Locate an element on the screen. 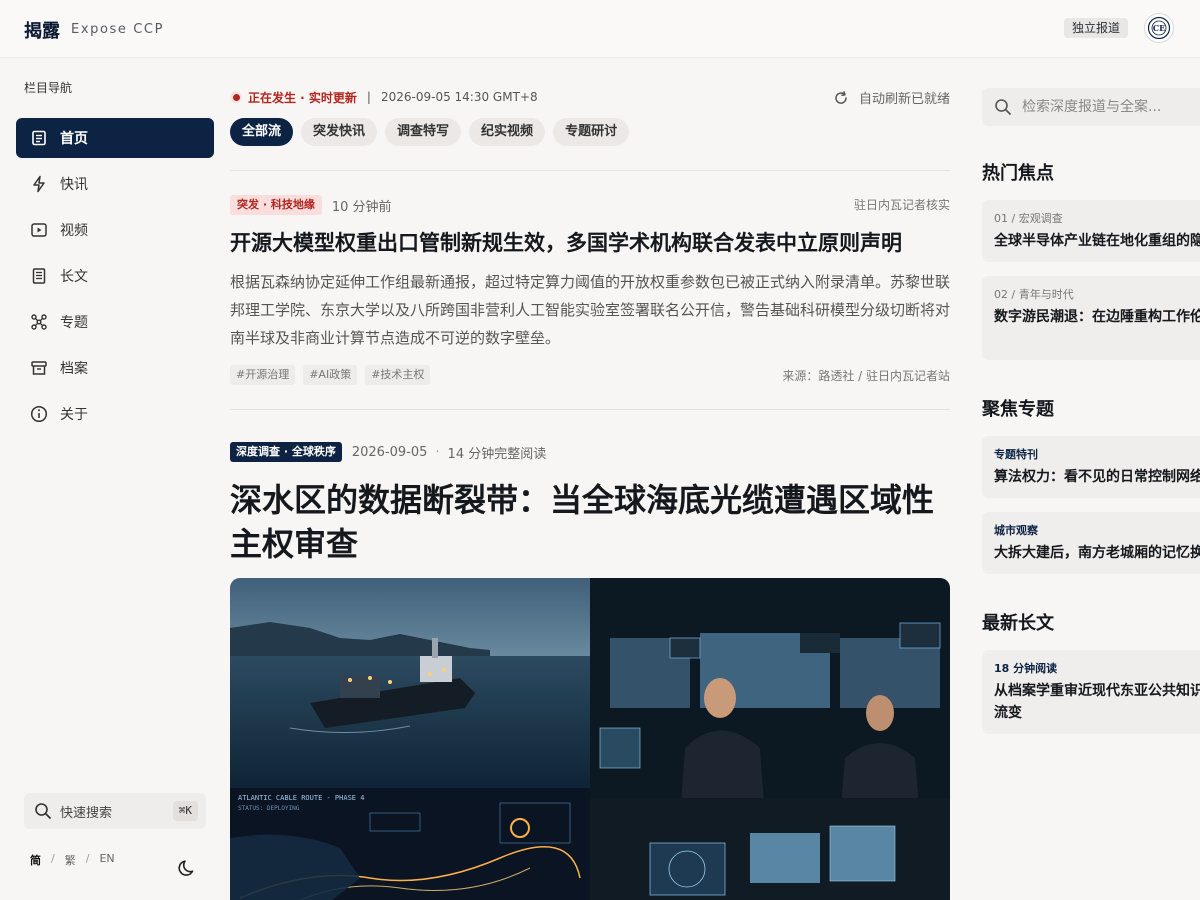 This screenshot has height=900, width=1200. shortcut-key: ⌘K is located at coordinates (185, 811).